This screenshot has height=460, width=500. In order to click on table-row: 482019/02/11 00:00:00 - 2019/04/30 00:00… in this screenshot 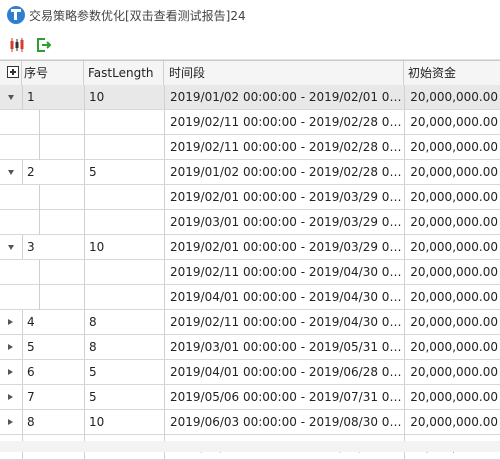, I will do `click(250, 322)`.